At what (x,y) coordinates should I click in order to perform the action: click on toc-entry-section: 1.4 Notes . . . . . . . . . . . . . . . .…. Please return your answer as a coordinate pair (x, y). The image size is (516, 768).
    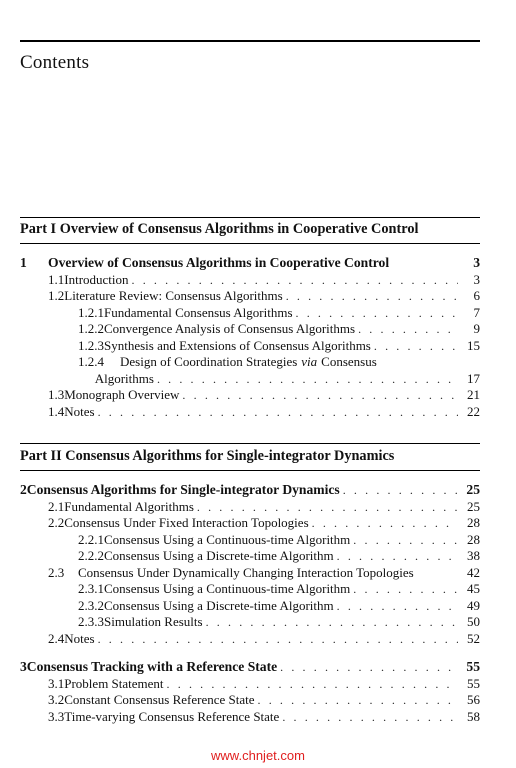
    Looking at the image, I should click on (264, 412).